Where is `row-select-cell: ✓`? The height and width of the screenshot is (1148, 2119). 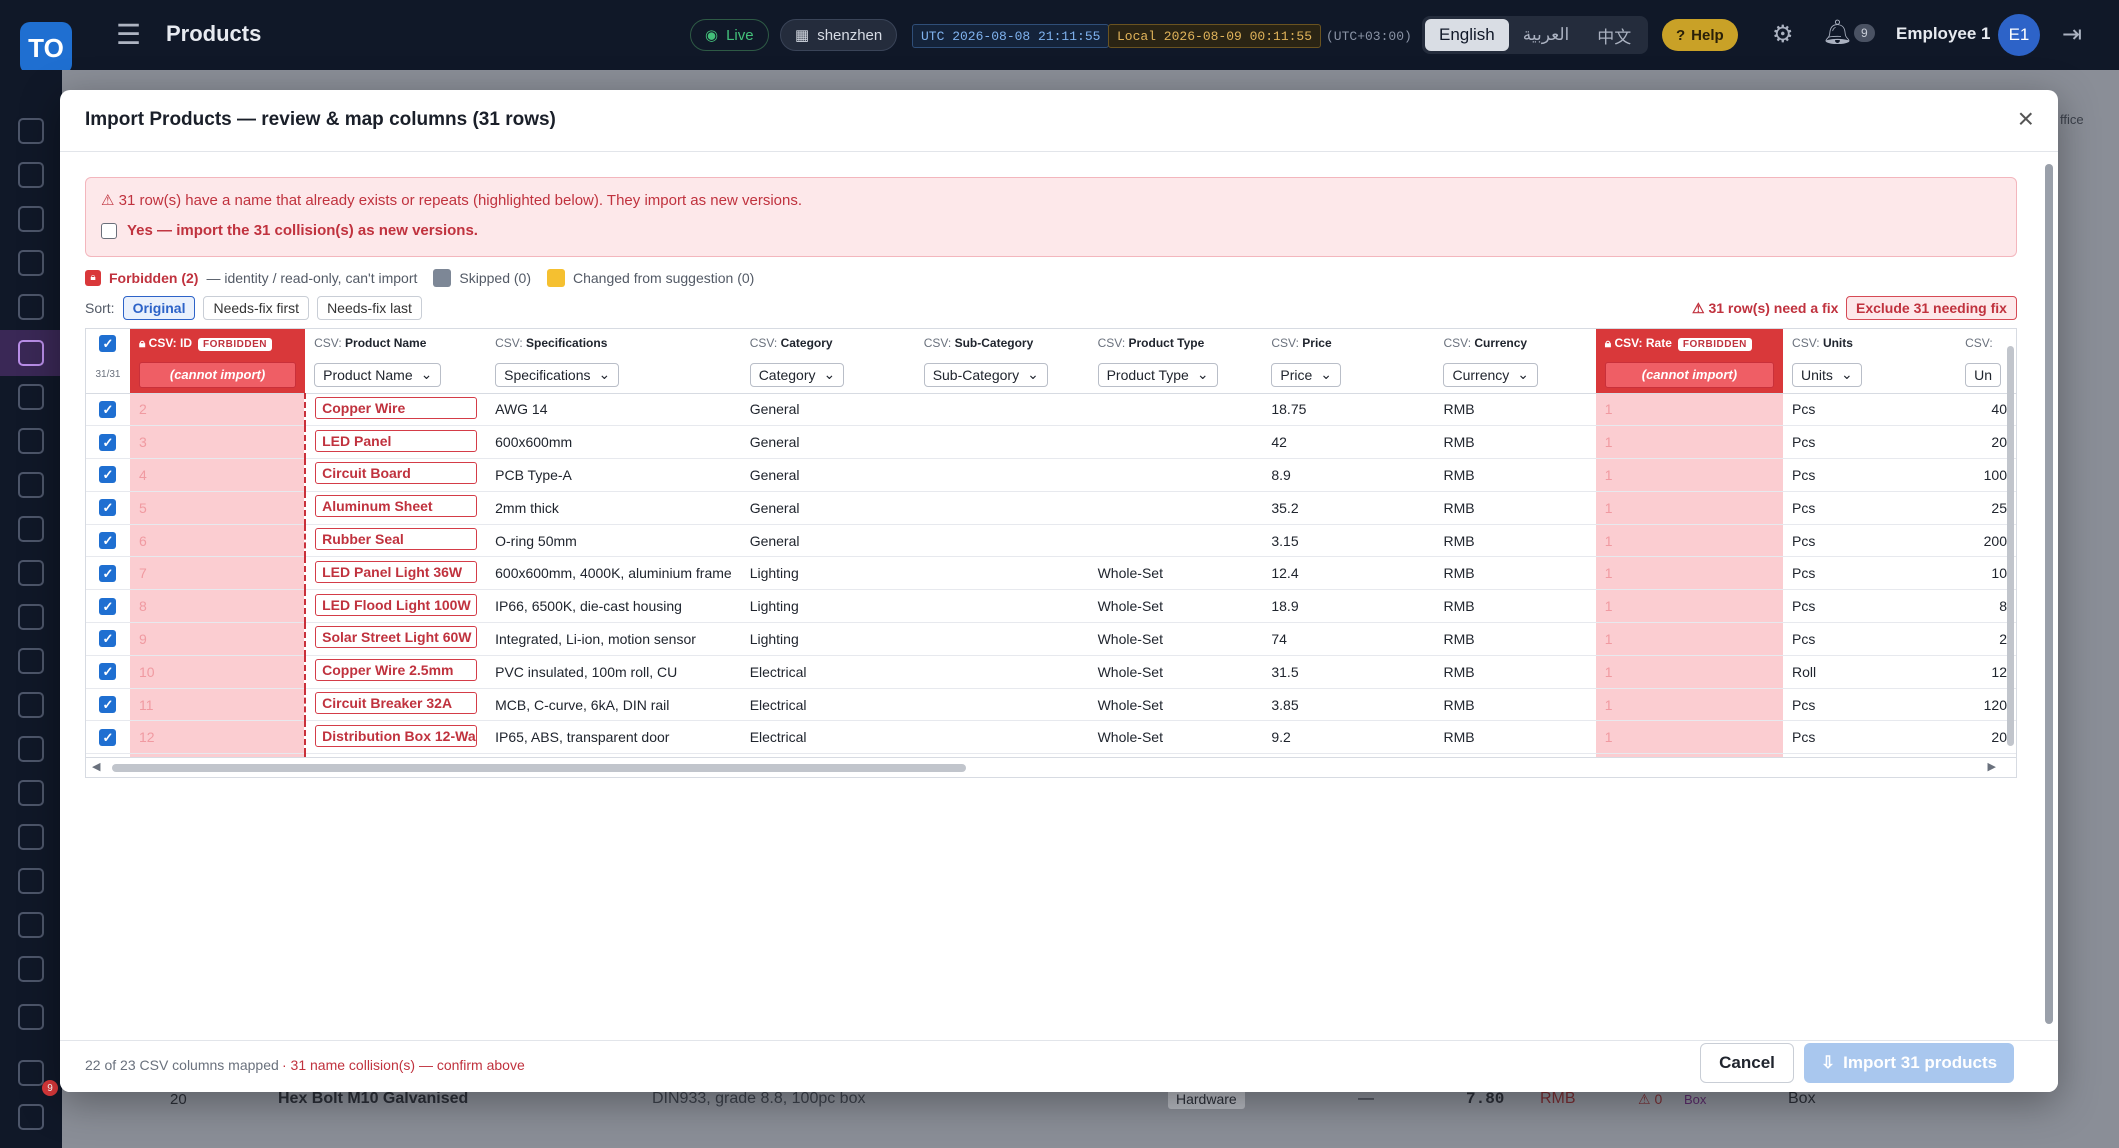 row-select-cell: ✓ is located at coordinates (108, 672).